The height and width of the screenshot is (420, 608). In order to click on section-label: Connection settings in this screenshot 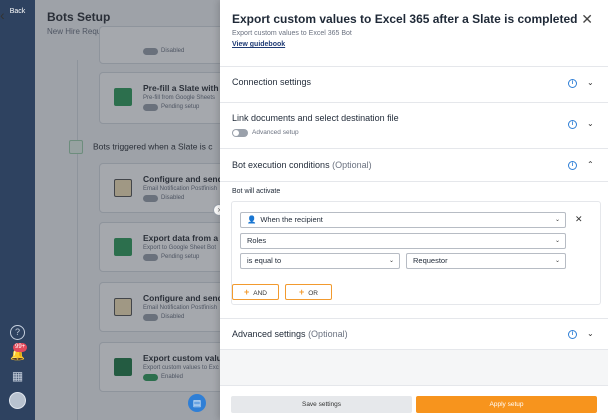, I will do `click(272, 82)`.